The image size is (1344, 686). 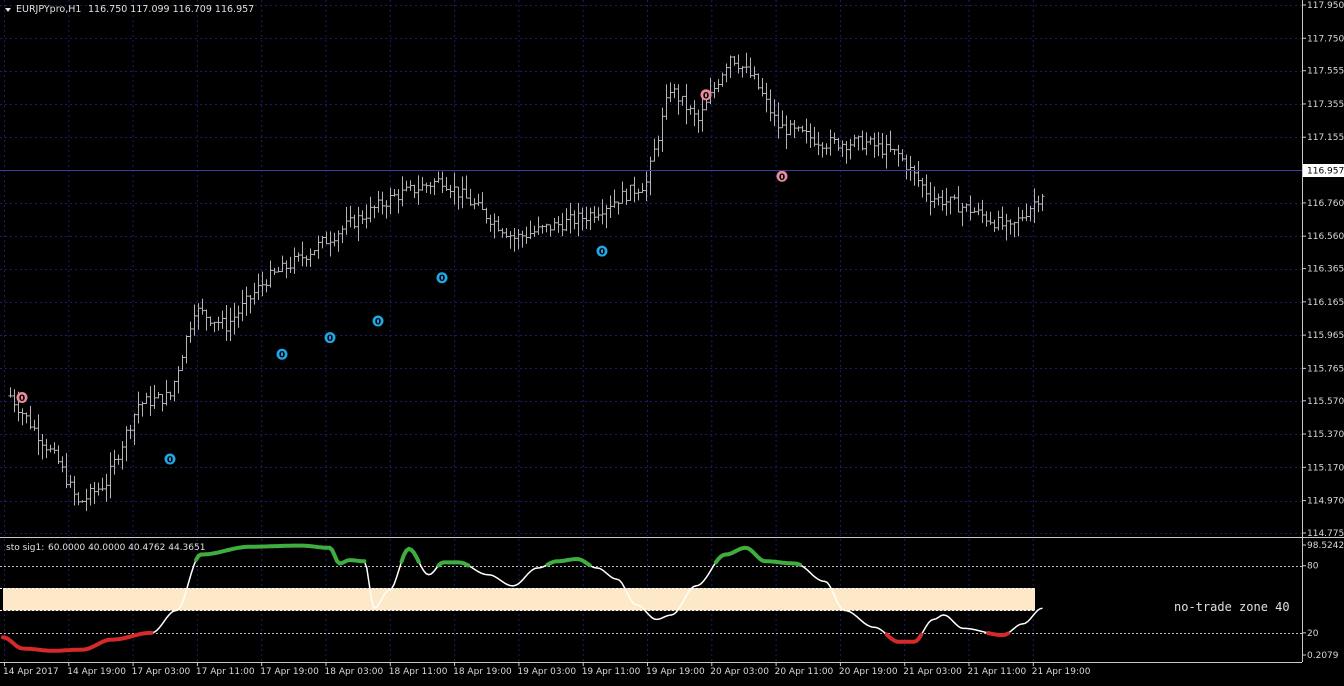 I want to click on indicator-axis-label: 20, so click(x=1313, y=634).